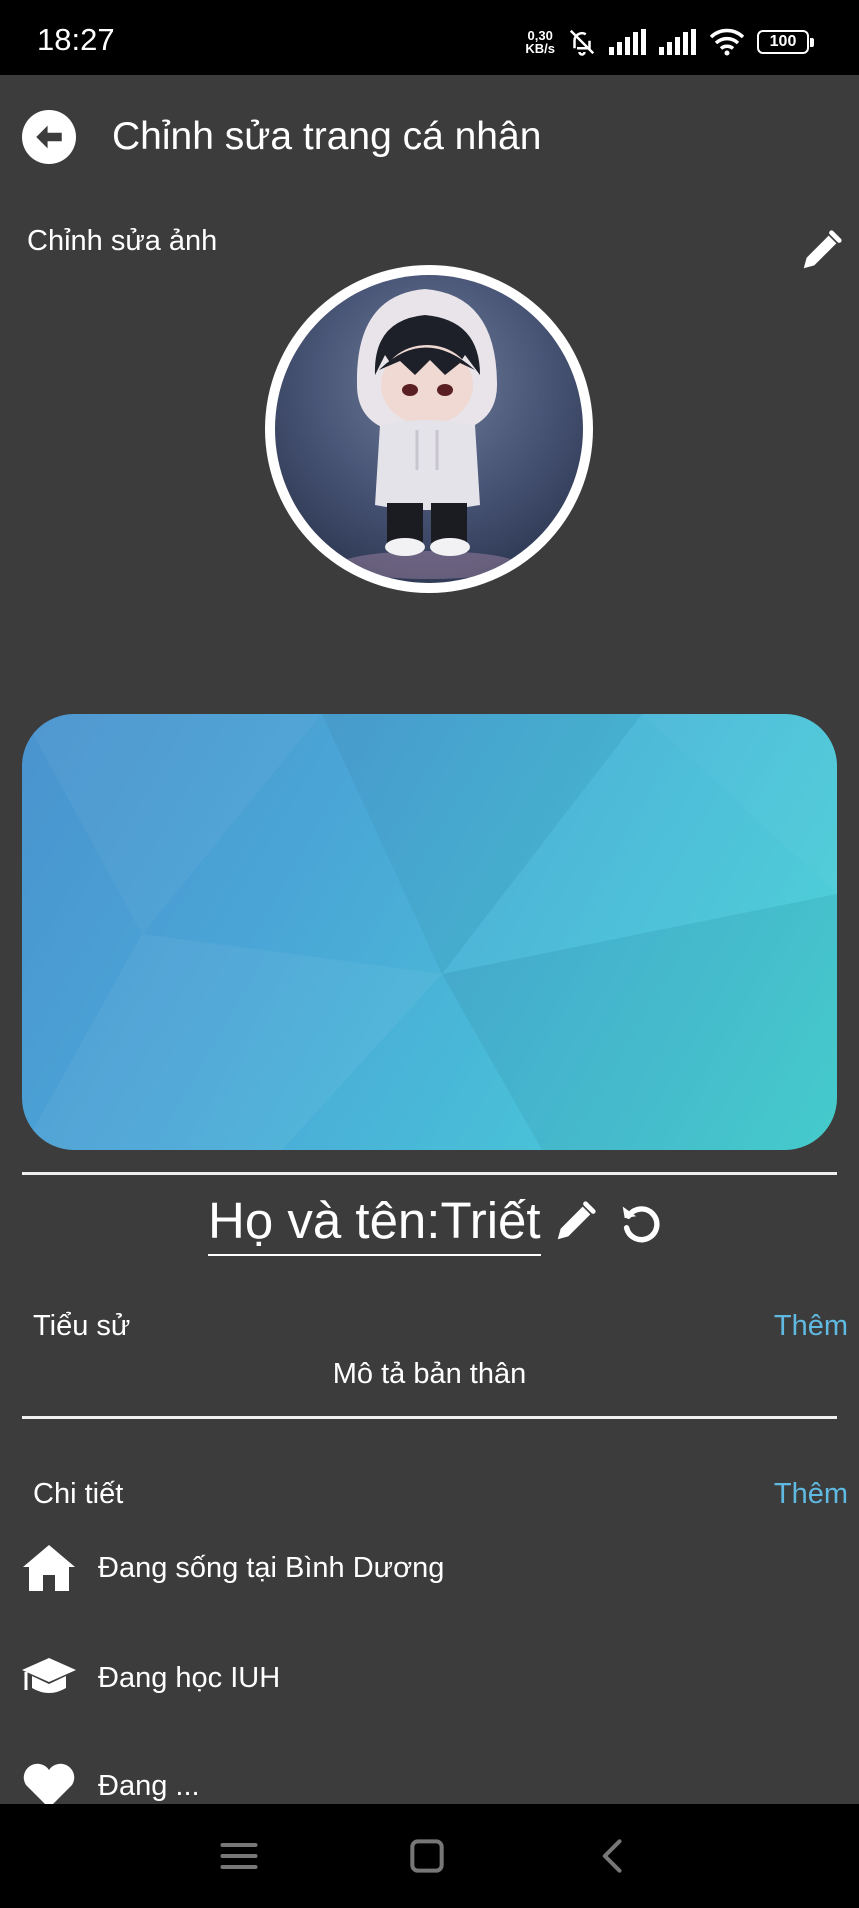 This screenshot has width=859, height=1908. I want to click on bio-label: Tiểu sử, so click(82, 1326).